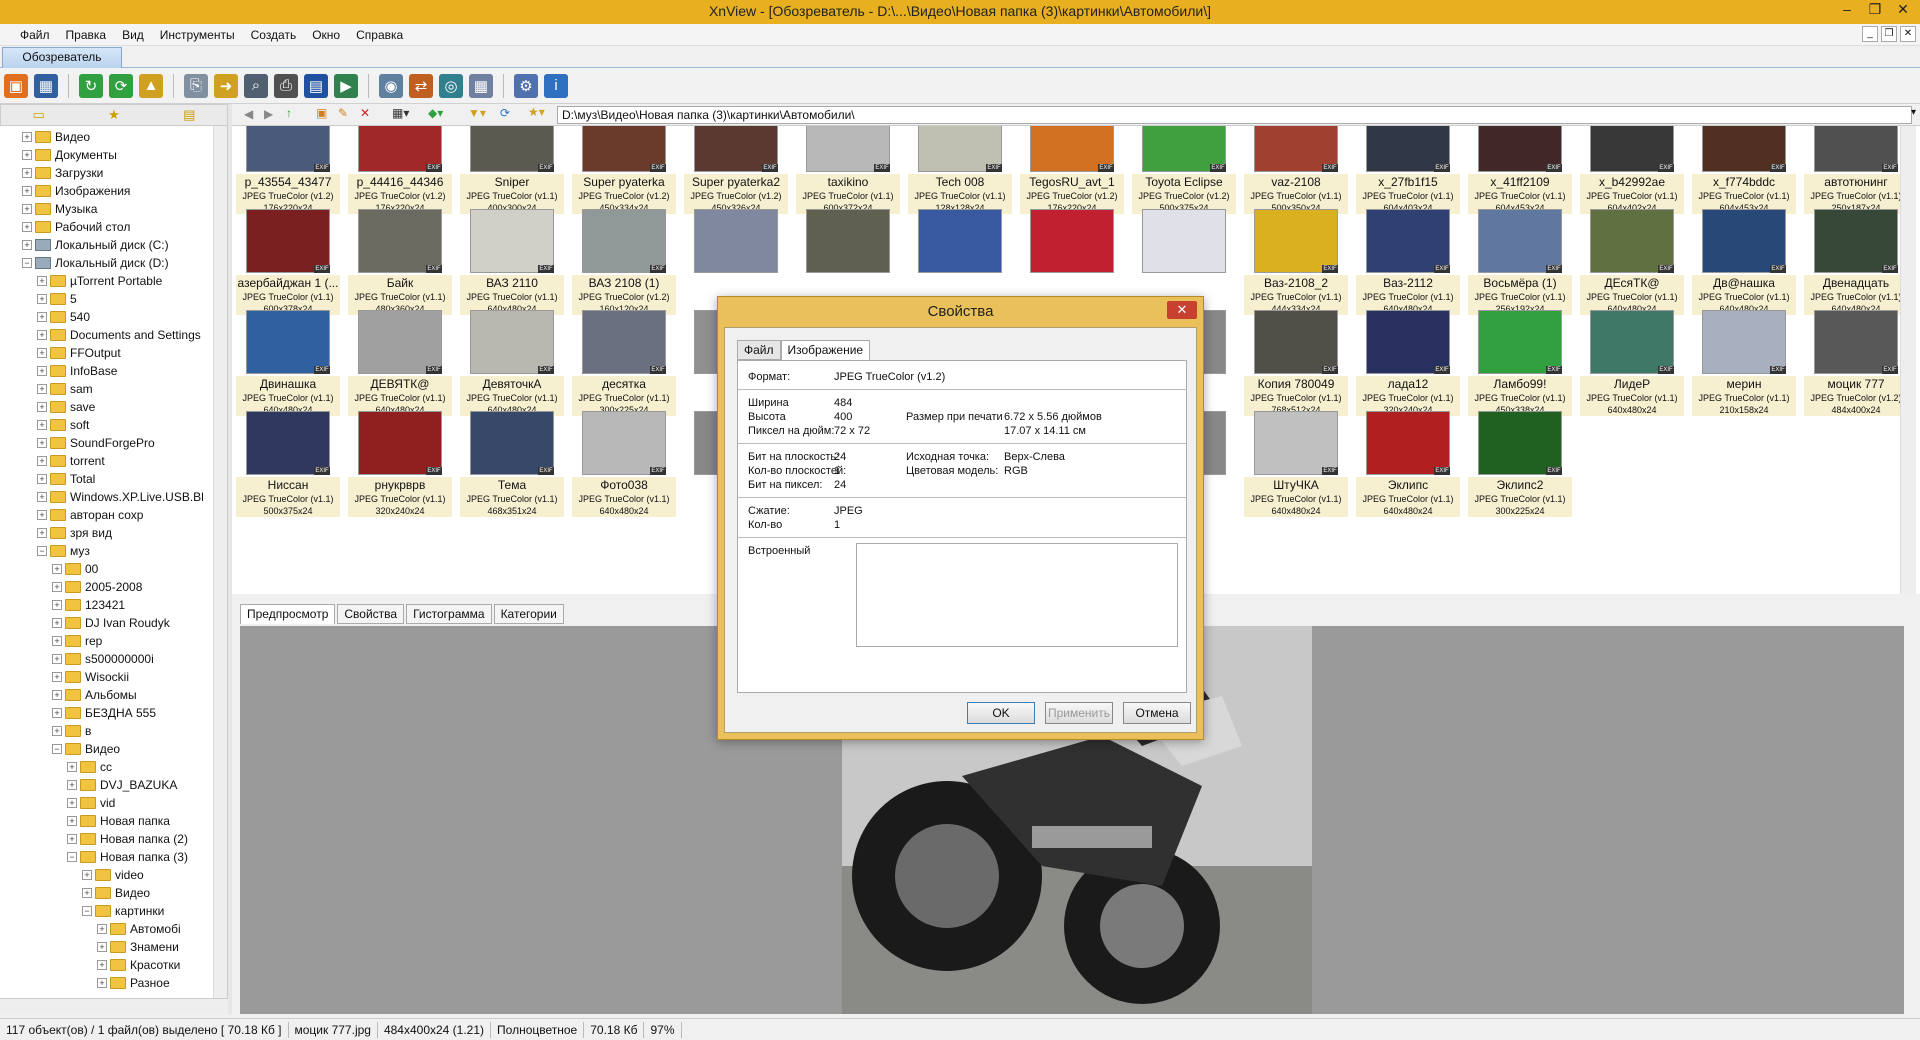 This screenshot has width=1920, height=1040. What do you see at coordinates (449, 614) in the screenshot?
I see `tab-histogram: Гистограмма` at bounding box center [449, 614].